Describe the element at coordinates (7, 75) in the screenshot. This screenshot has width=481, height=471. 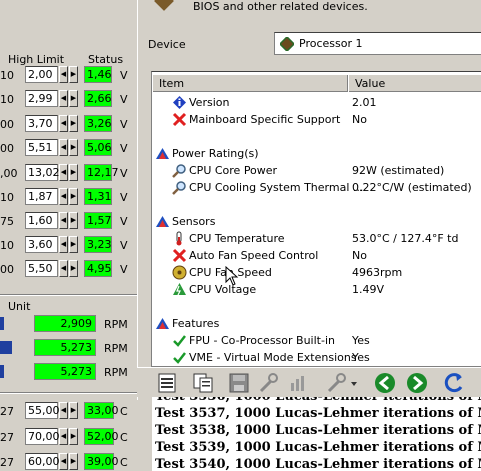
I see `low-limit-value: 10` at that location.